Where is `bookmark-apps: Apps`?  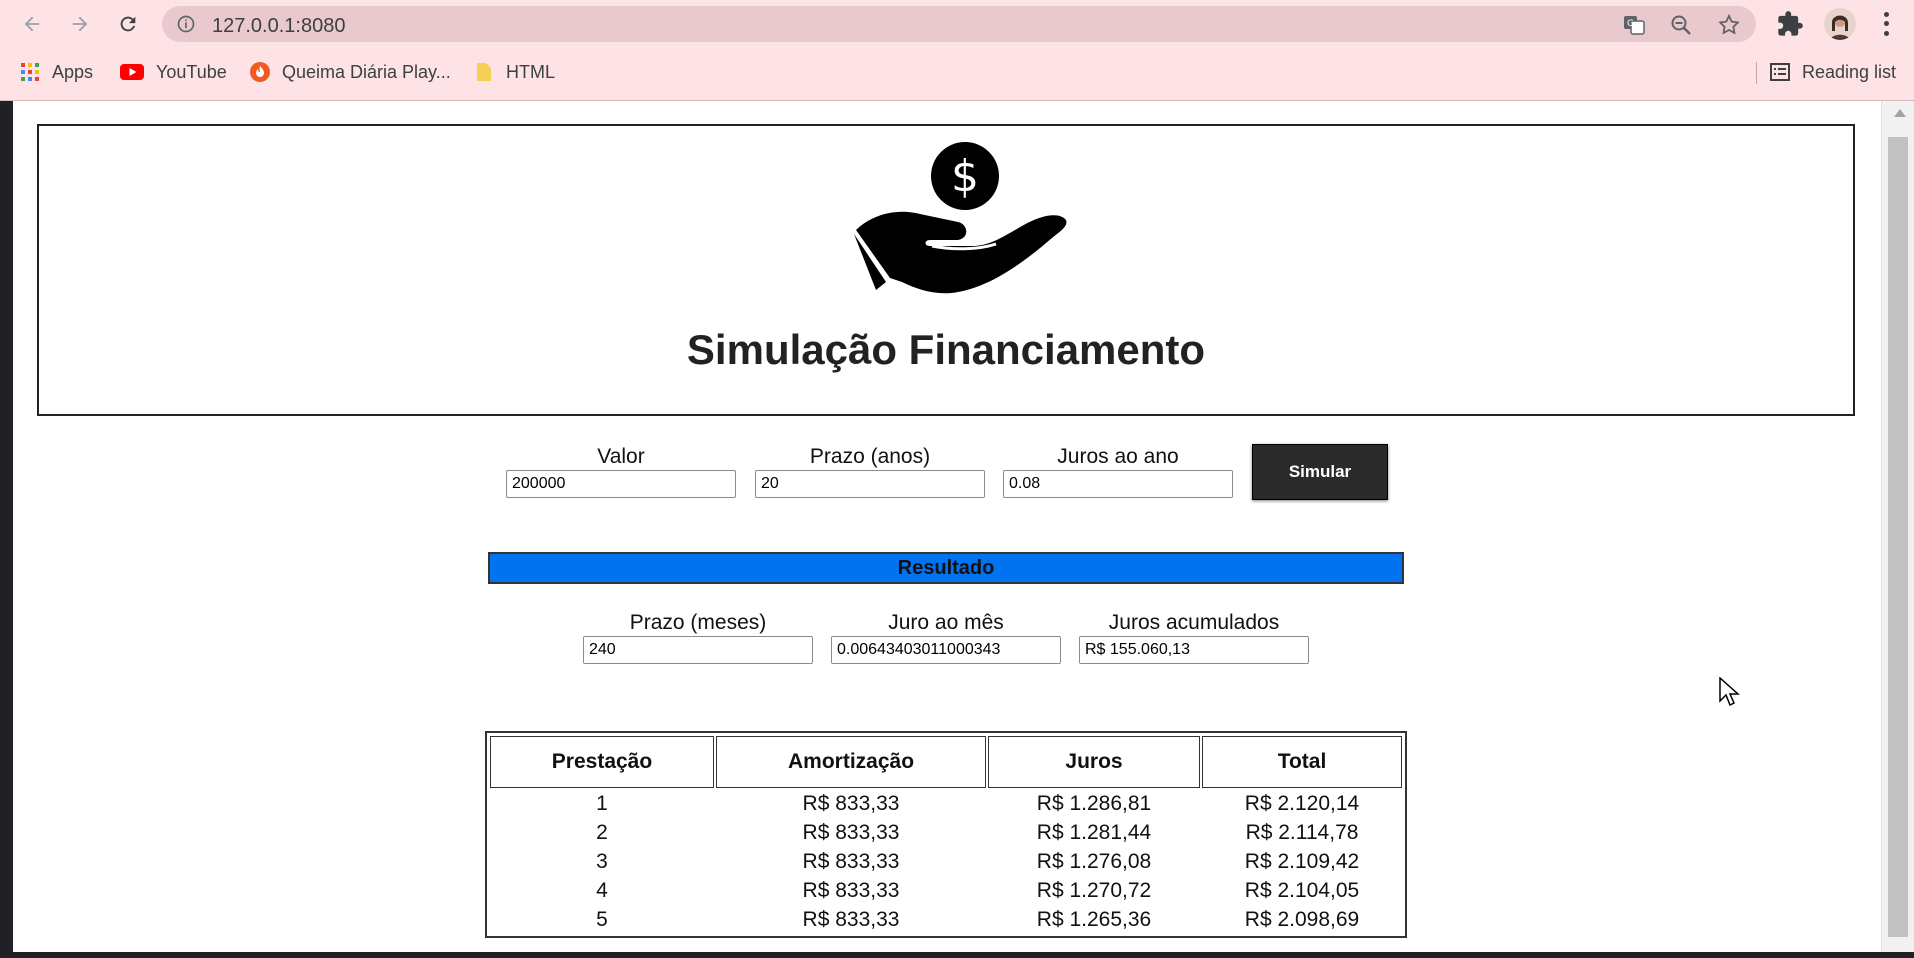 bookmark-apps: Apps is located at coordinates (56, 72).